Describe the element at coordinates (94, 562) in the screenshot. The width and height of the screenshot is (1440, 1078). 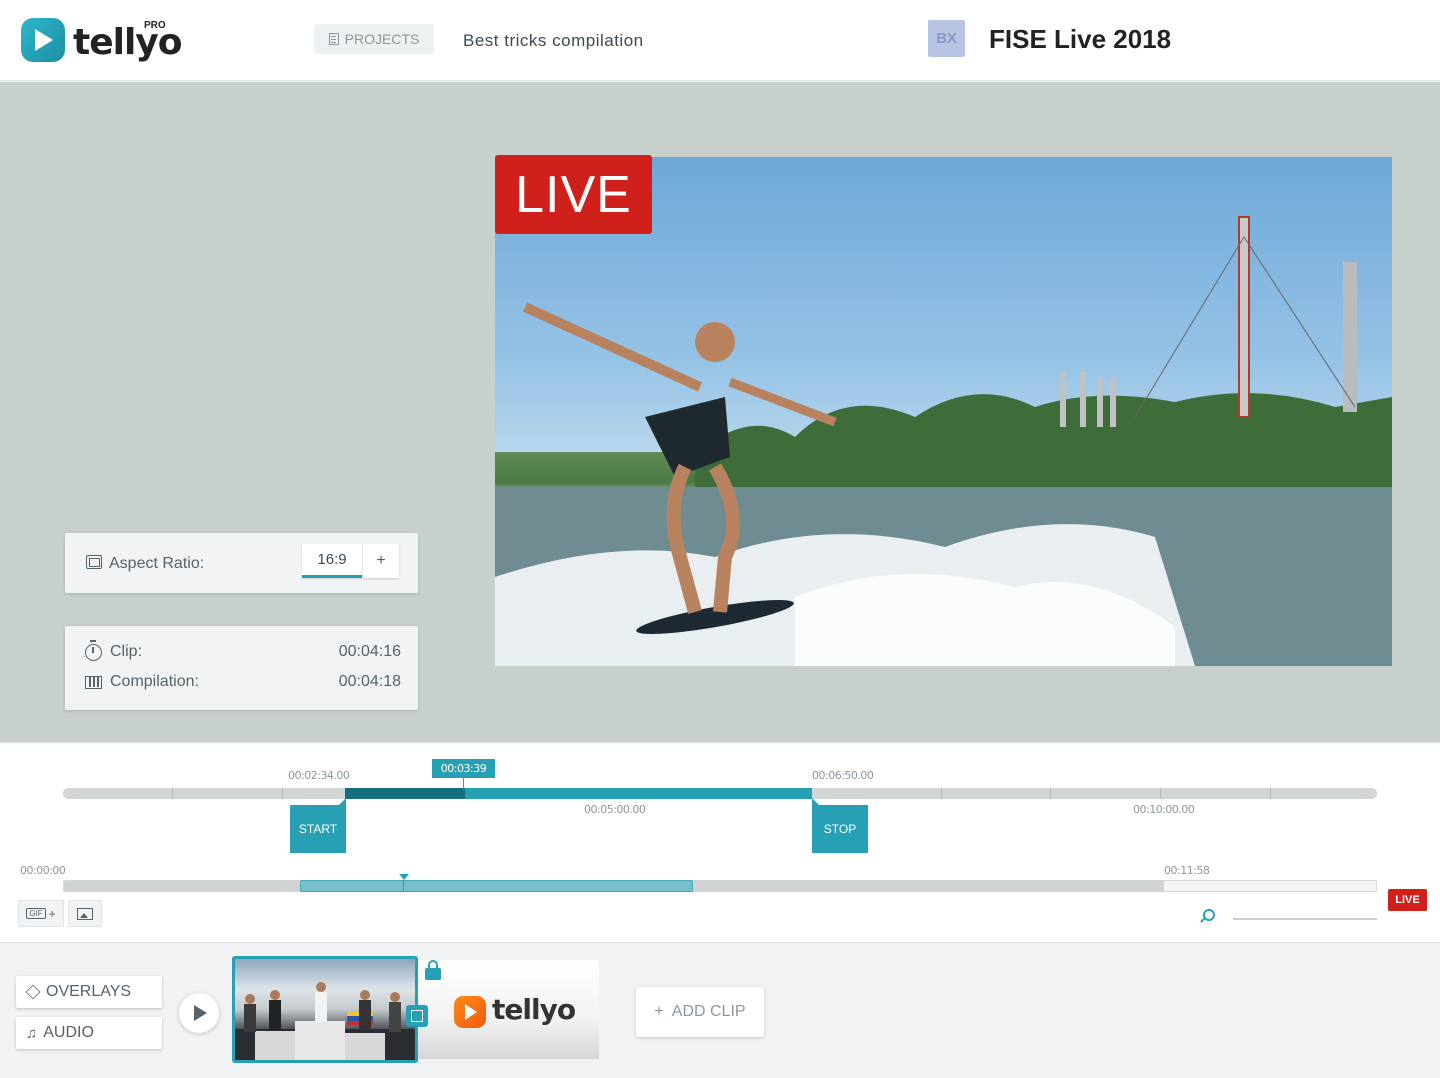
I see `aspect-ratio-icon` at that location.